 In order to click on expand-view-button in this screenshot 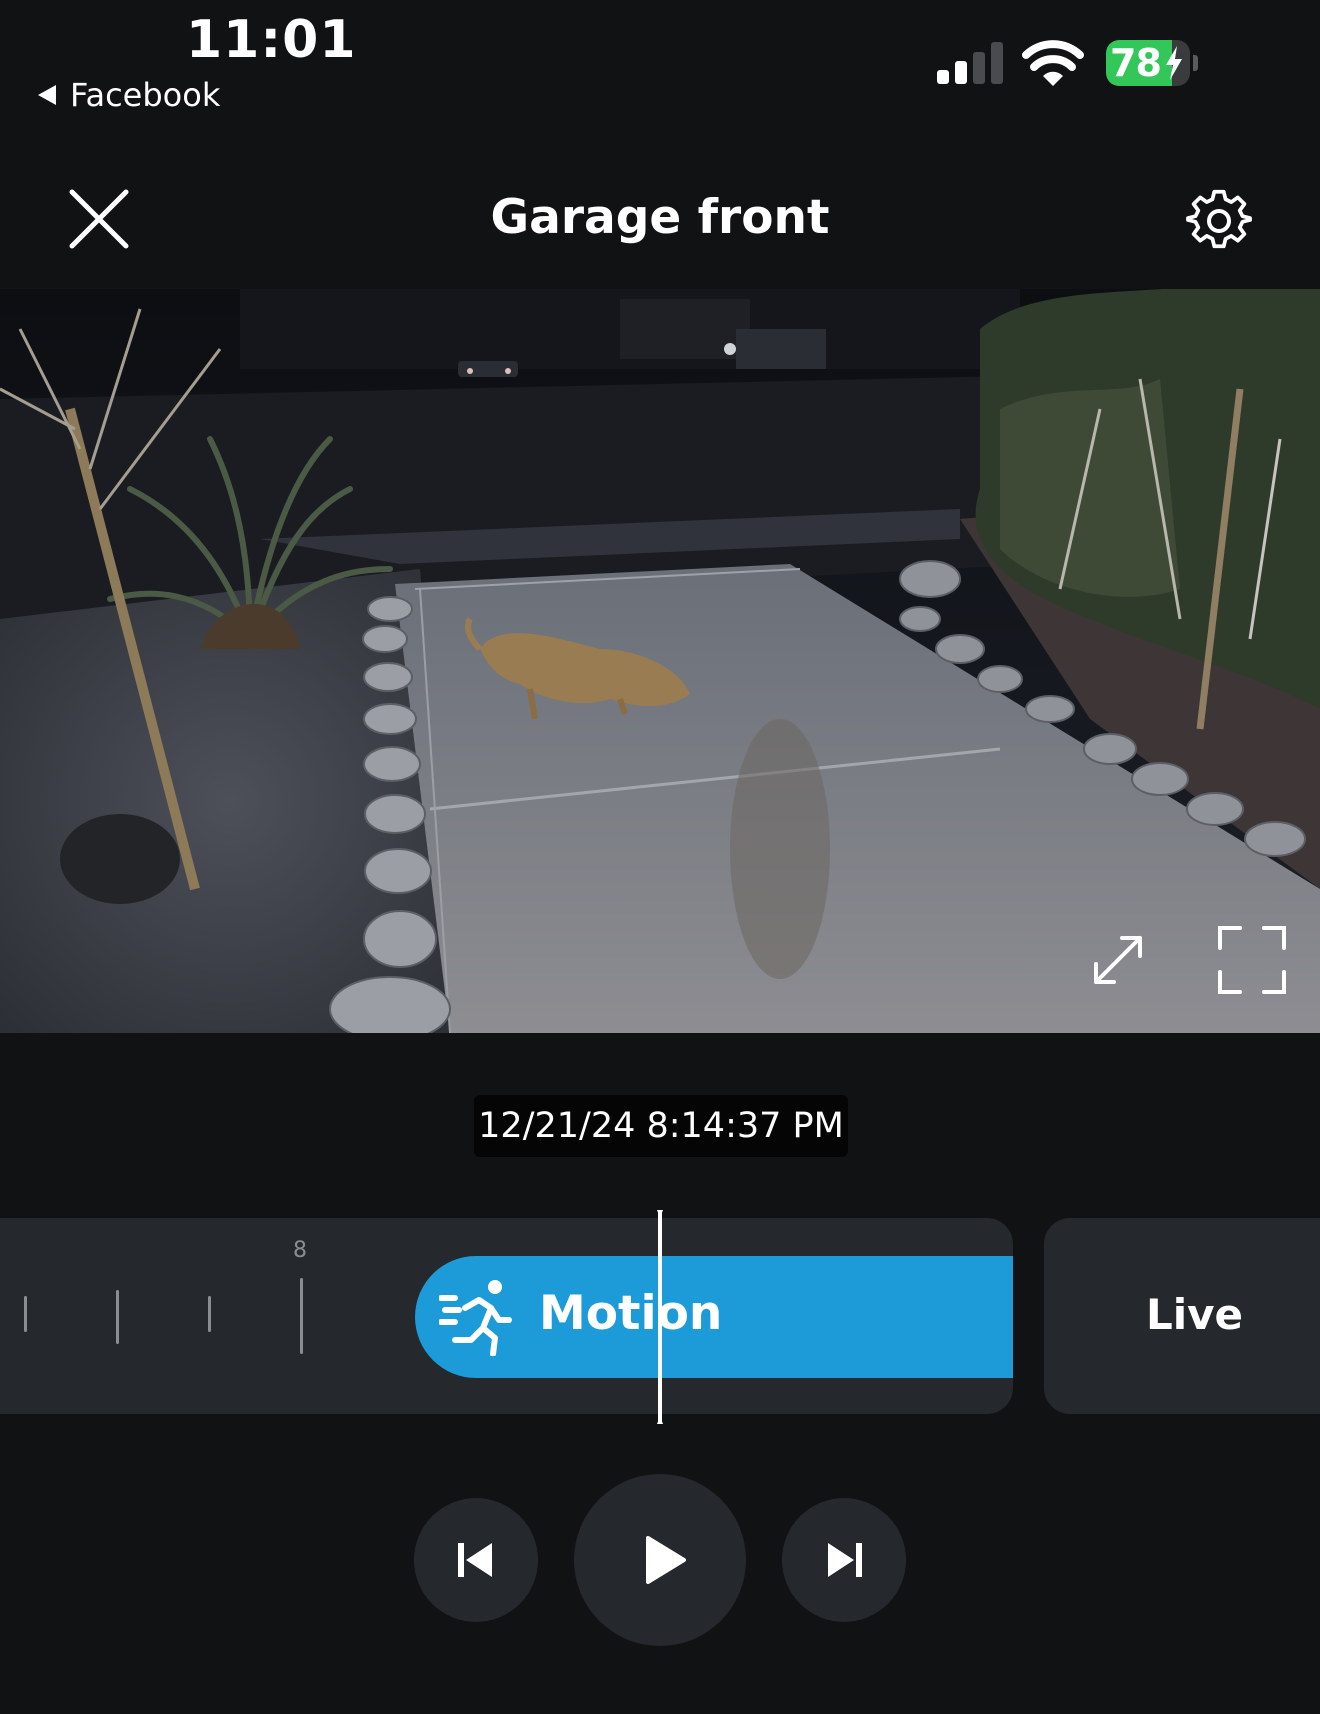, I will do `click(1118, 960)`.